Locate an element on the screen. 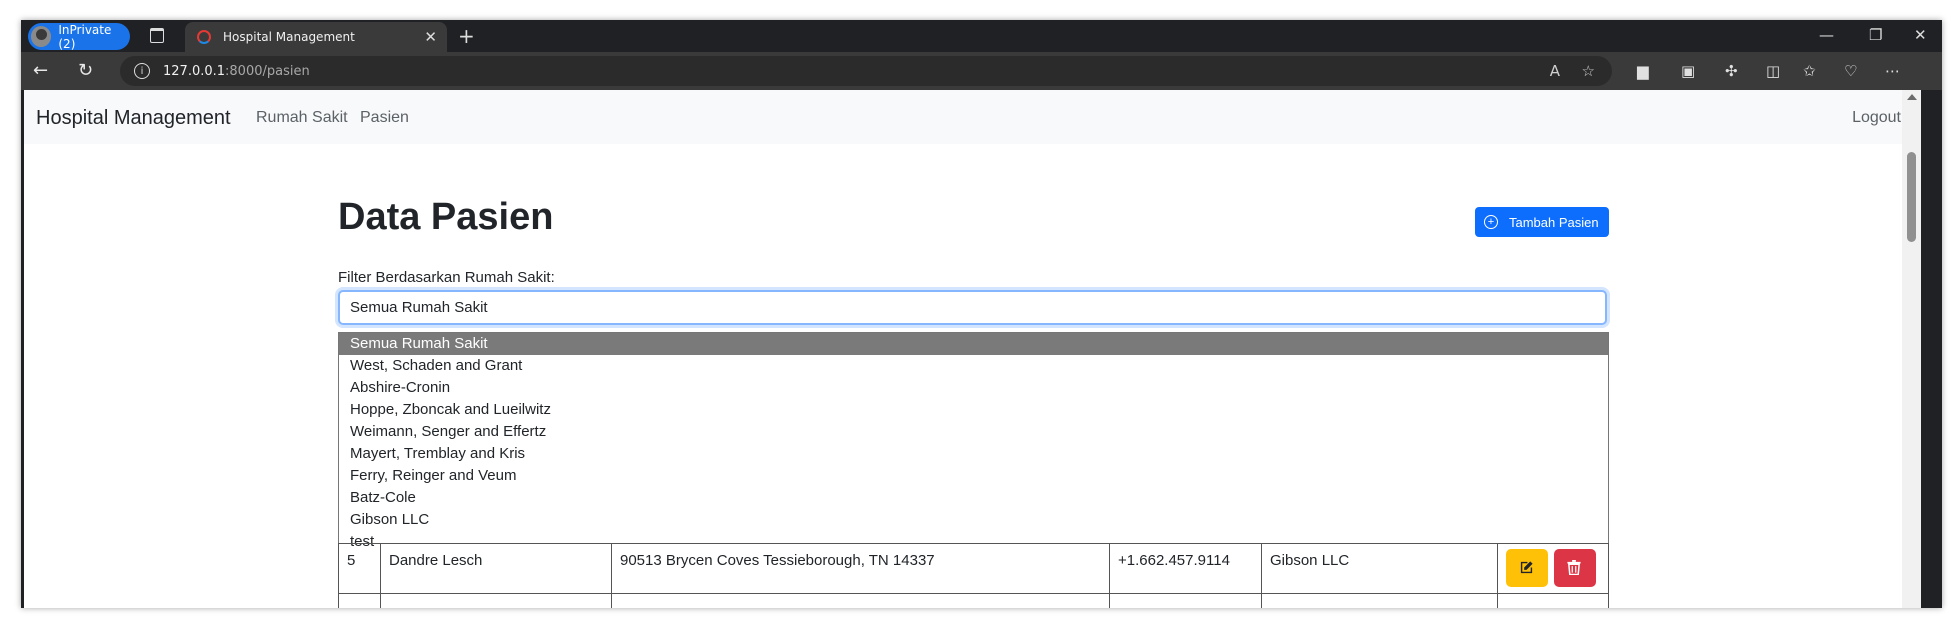 The image size is (1960, 628). table-row is located at coordinates (973, 600).